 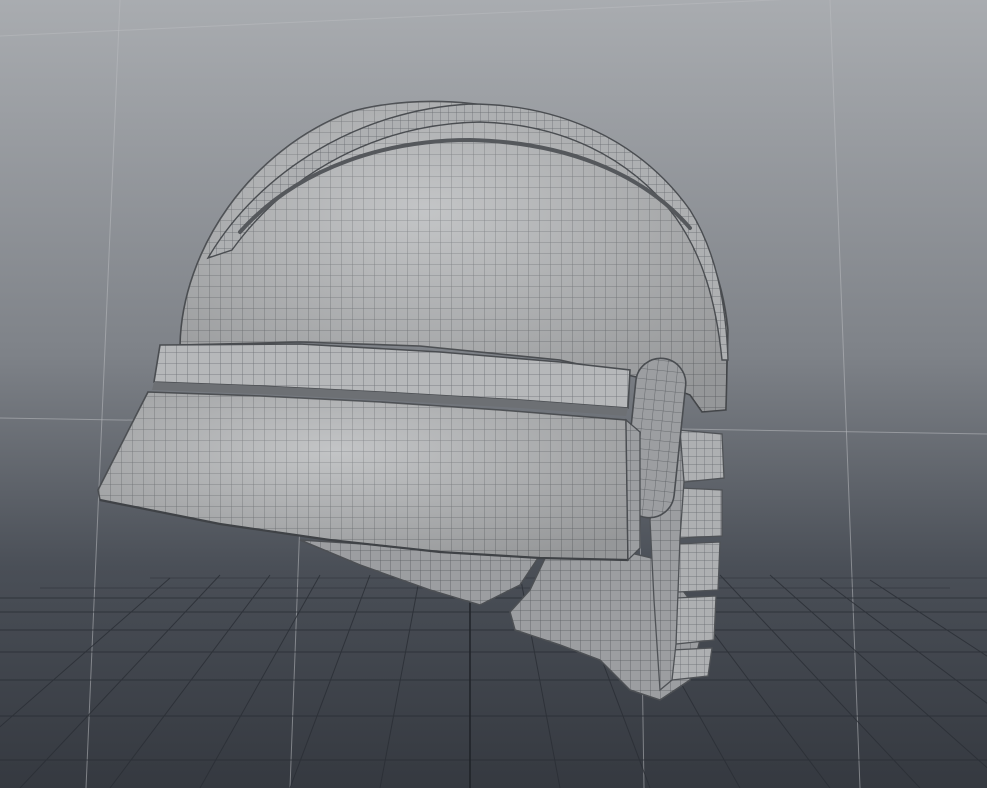 I want to click on helmet-brim-front, so click(x=633, y=490).